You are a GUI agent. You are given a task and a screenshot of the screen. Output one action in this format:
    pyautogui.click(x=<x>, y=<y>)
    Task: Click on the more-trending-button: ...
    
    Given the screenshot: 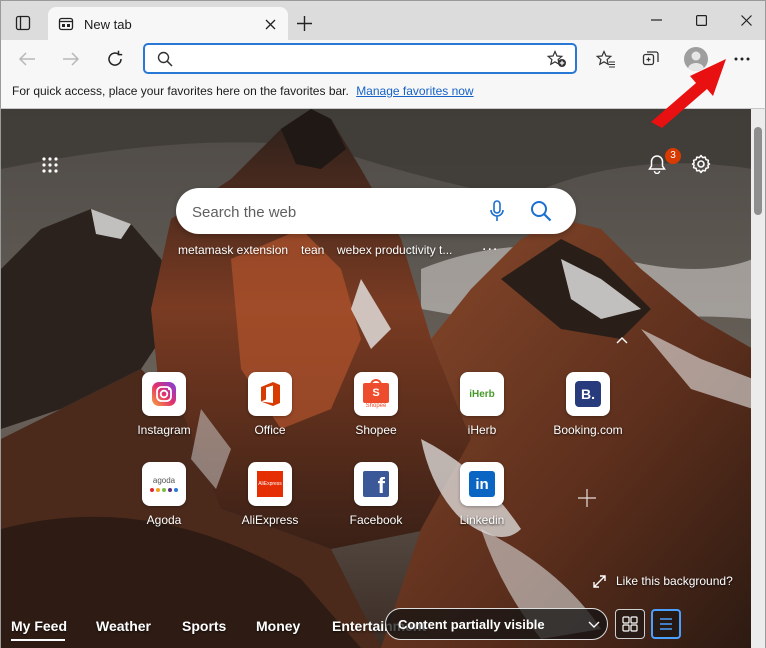 What is the action you would take?
    pyautogui.click(x=490, y=246)
    